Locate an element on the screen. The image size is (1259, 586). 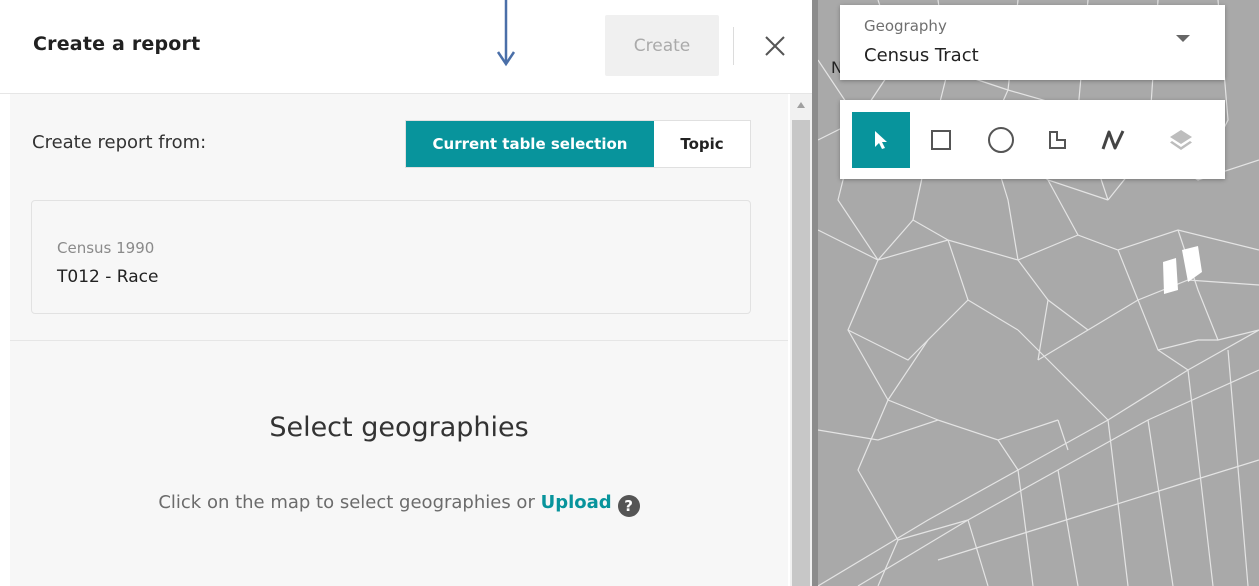
section-divider is located at coordinates (399, 340).